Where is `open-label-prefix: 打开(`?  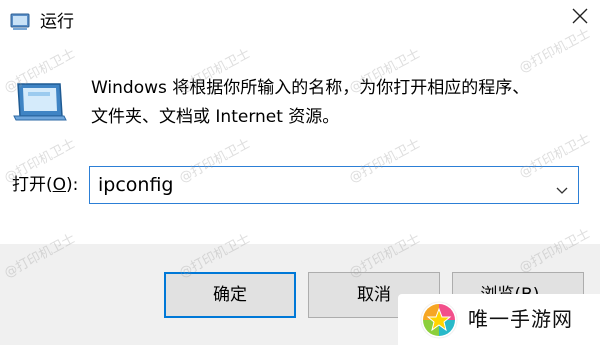
open-label-prefix: 打开( is located at coordinates (32, 185).